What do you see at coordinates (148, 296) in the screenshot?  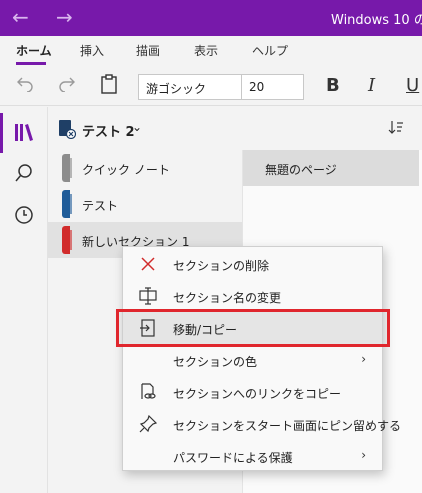 I see `rename-icon` at bounding box center [148, 296].